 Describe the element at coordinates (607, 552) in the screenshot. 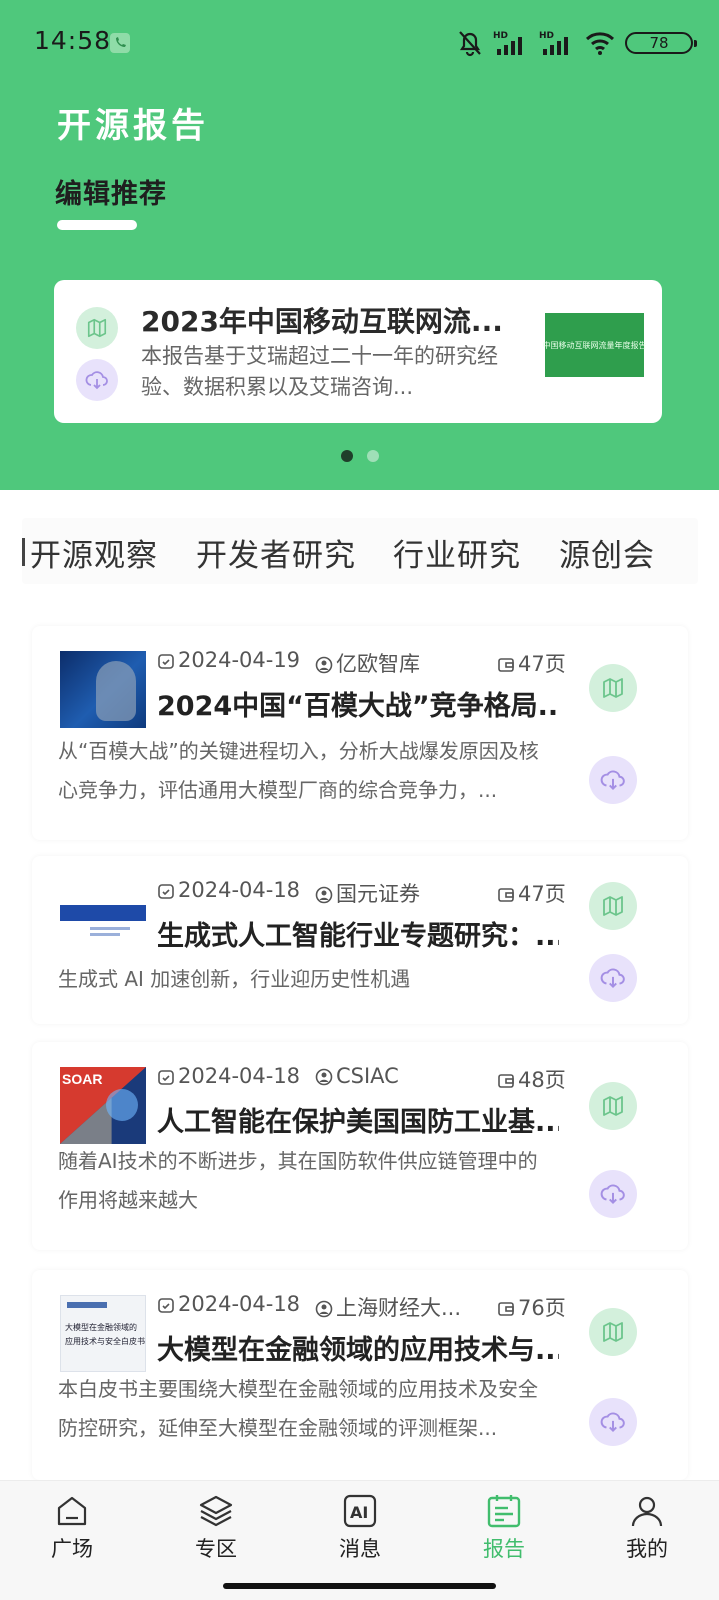

I see `category-tab-yuanchuanghui: 源创会` at that location.